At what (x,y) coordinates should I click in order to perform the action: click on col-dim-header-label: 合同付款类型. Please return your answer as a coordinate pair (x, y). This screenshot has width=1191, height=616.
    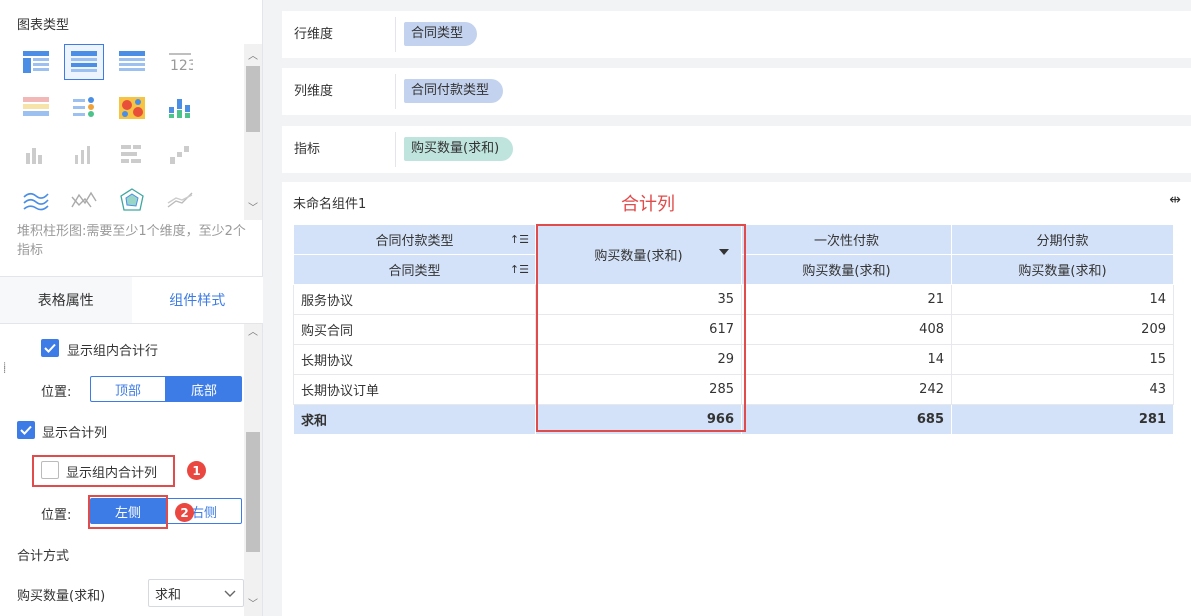
    Looking at the image, I should click on (414, 241).